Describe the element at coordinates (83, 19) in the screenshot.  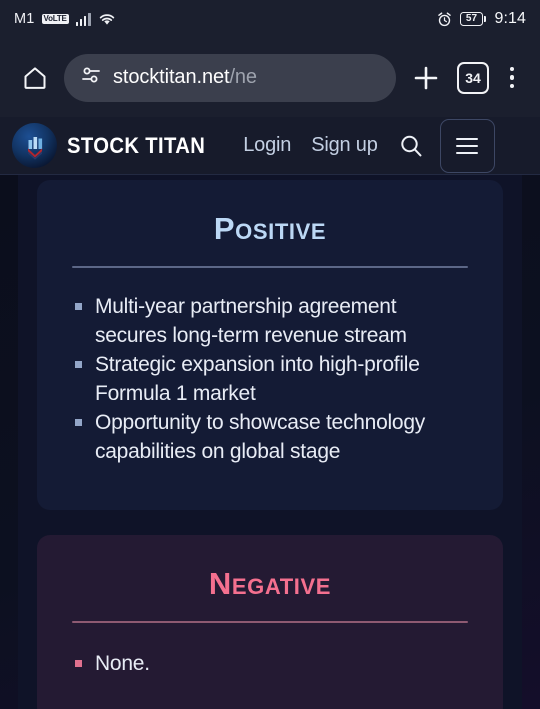
I see `signal-bars-icon` at that location.